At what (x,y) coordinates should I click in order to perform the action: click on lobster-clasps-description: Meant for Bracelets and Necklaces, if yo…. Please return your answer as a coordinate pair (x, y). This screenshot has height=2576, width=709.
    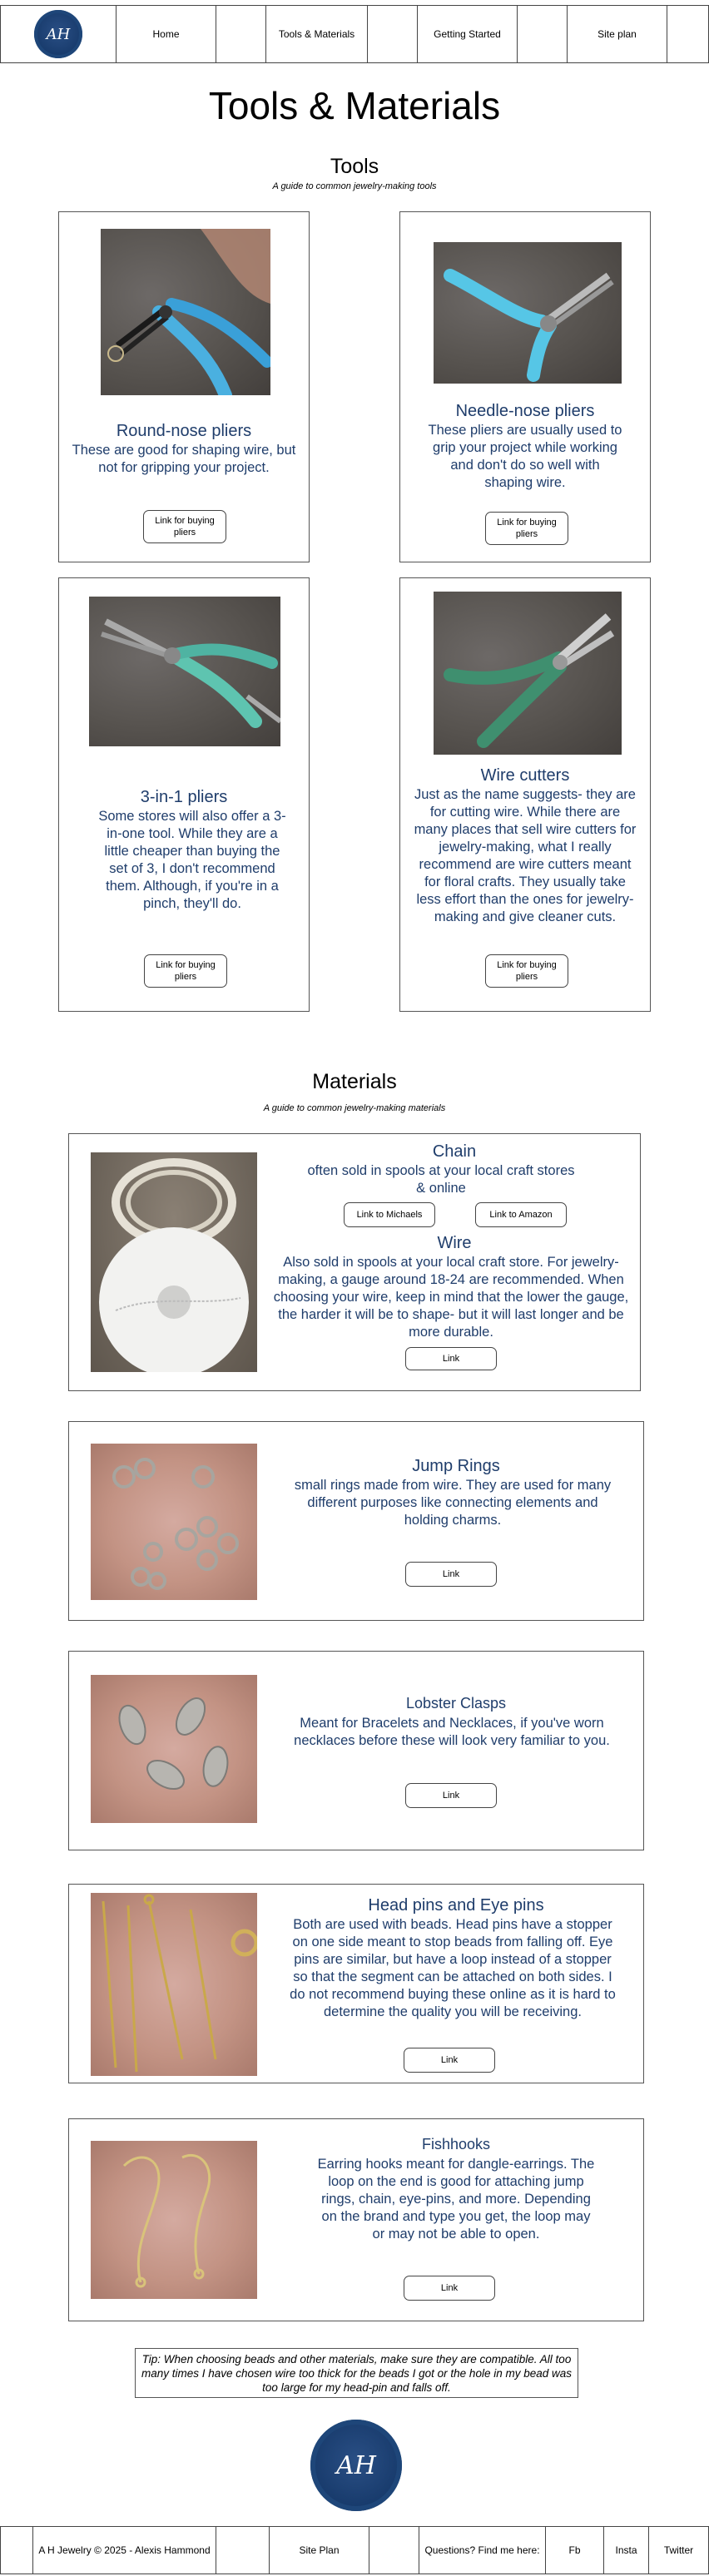
    Looking at the image, I should click on (452, 1732).